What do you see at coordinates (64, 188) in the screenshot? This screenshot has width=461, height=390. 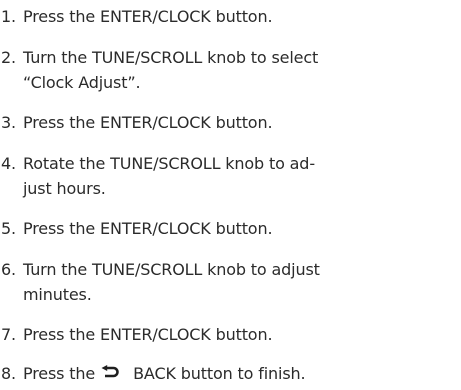 I see `step-text-continued: just hours.` at bounding box center [64, 188].